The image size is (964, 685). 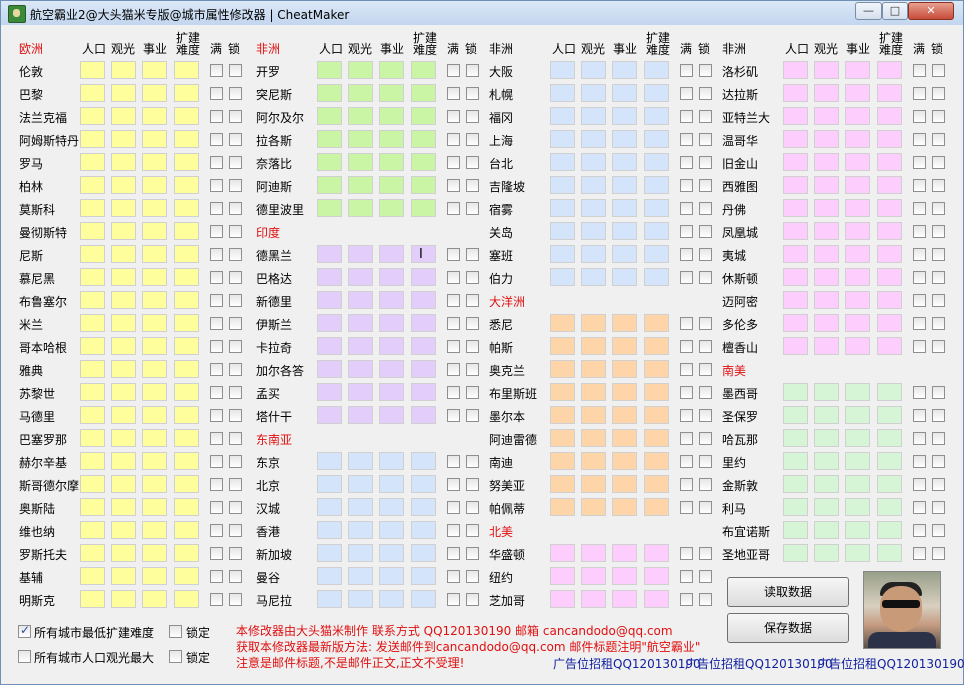 What do you see at coordinates (788, 628) in the screenshot?
I see `save-data-button: 保存数据` at bounding box center [788, 628].